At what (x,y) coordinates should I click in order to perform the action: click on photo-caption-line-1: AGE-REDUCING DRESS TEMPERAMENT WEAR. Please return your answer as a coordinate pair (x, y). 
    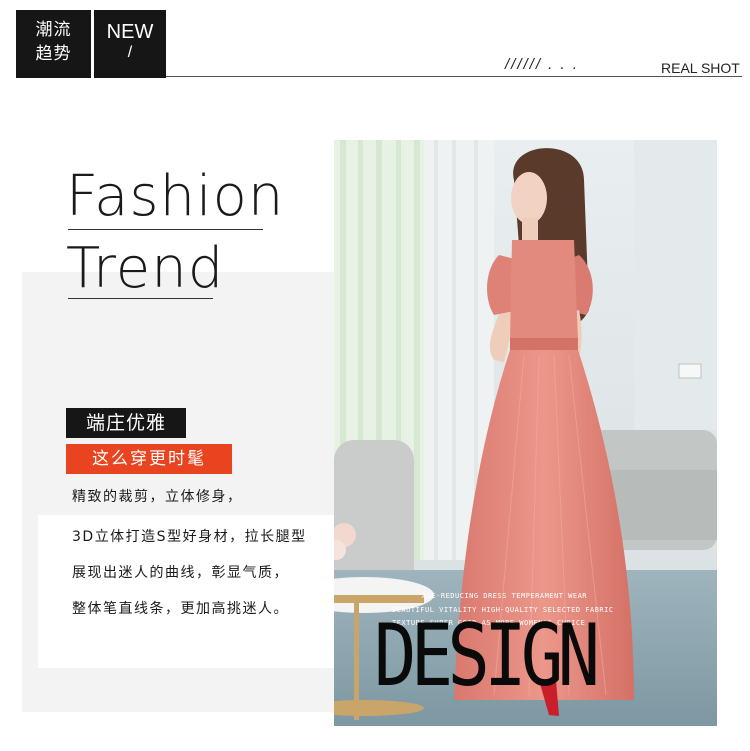
    Looking at the image, I should click on (505, 596).